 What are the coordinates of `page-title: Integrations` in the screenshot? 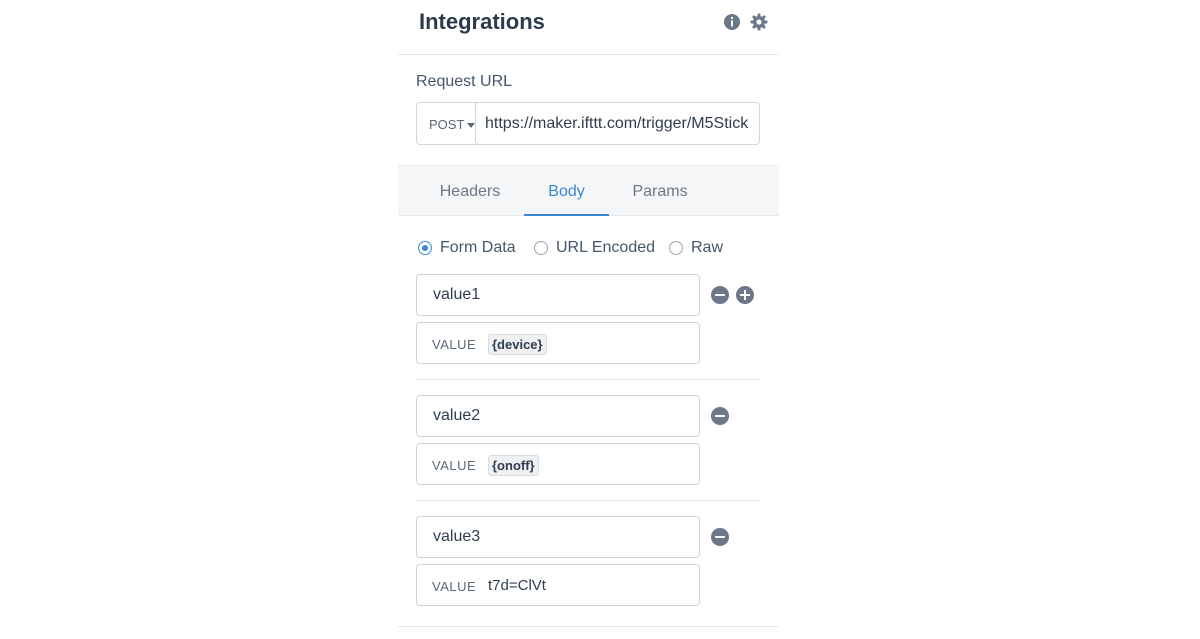 It's located at (482, 21).